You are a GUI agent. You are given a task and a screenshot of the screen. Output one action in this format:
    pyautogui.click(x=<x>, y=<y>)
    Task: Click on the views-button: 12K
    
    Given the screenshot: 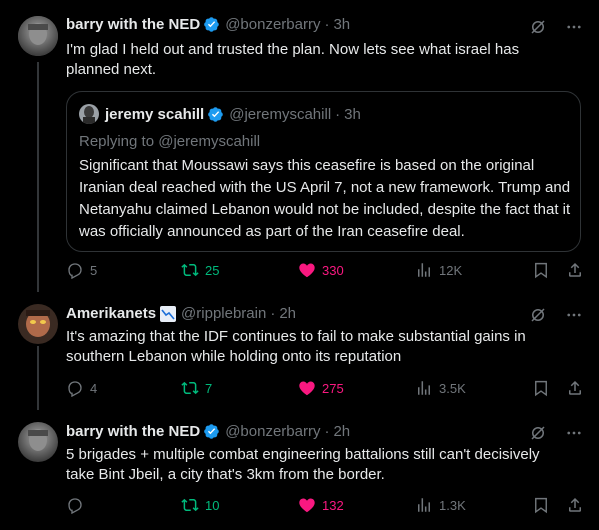 What is the action you would take?
    pyautogui.click(x=438, y=270)
    